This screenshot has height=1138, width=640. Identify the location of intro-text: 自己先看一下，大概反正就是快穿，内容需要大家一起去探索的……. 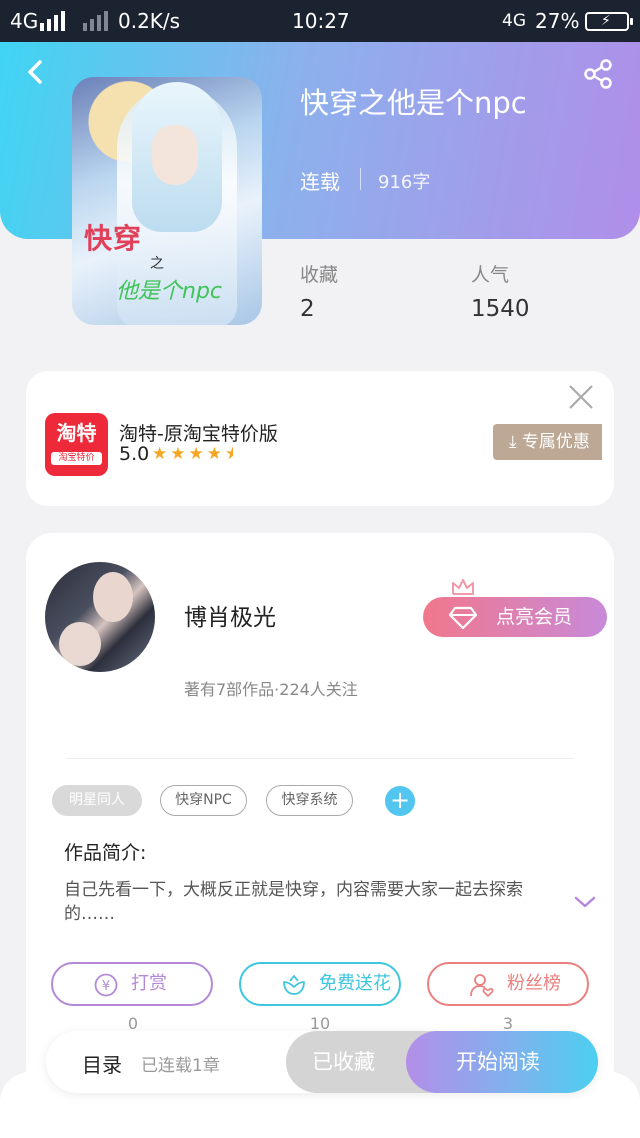
(293, 902).